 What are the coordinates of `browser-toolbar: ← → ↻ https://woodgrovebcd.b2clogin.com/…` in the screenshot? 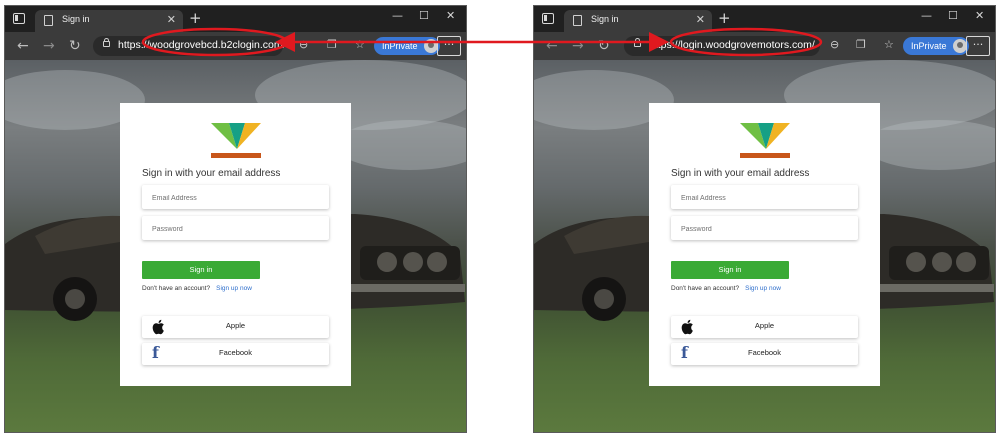 It's located at (235, 46).